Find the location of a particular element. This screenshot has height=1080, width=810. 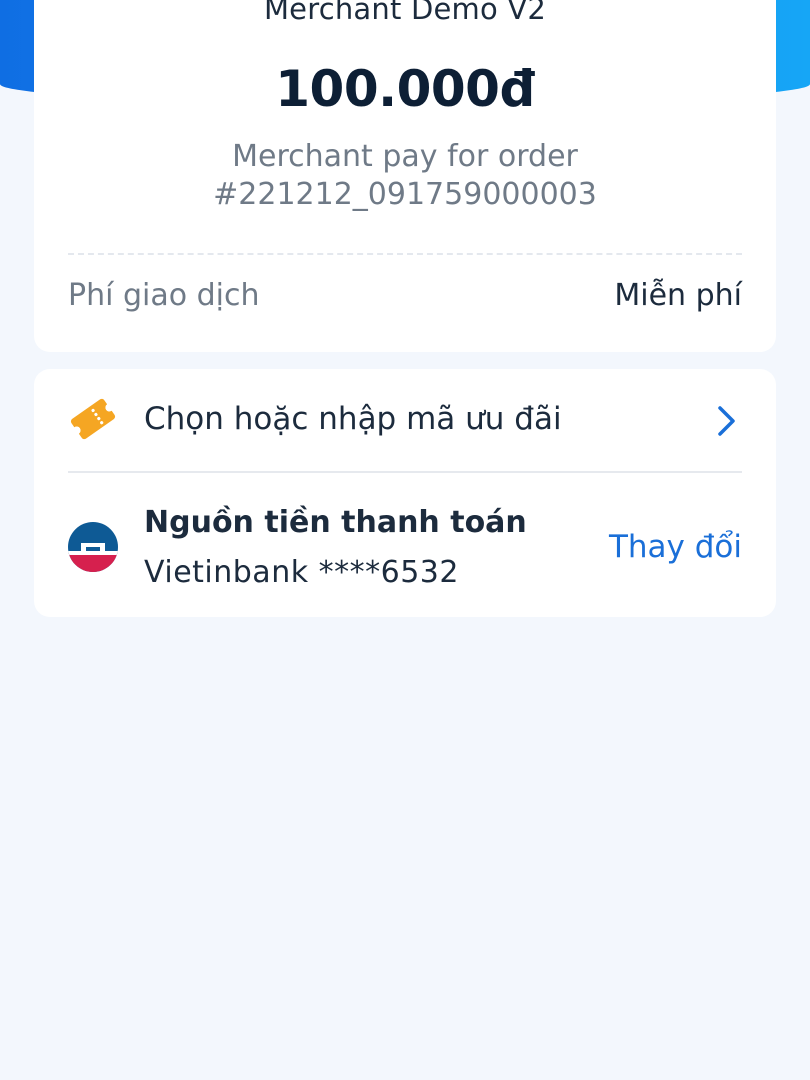

fee-label: Phí giao dịch is located at coordinates (164, 295).